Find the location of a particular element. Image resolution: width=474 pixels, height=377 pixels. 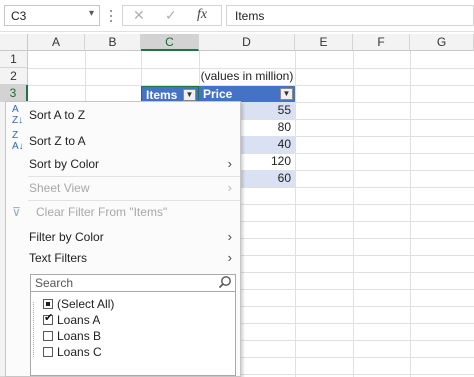

clear-filter-icon: ⊽ is located at coordinates (16, 212).